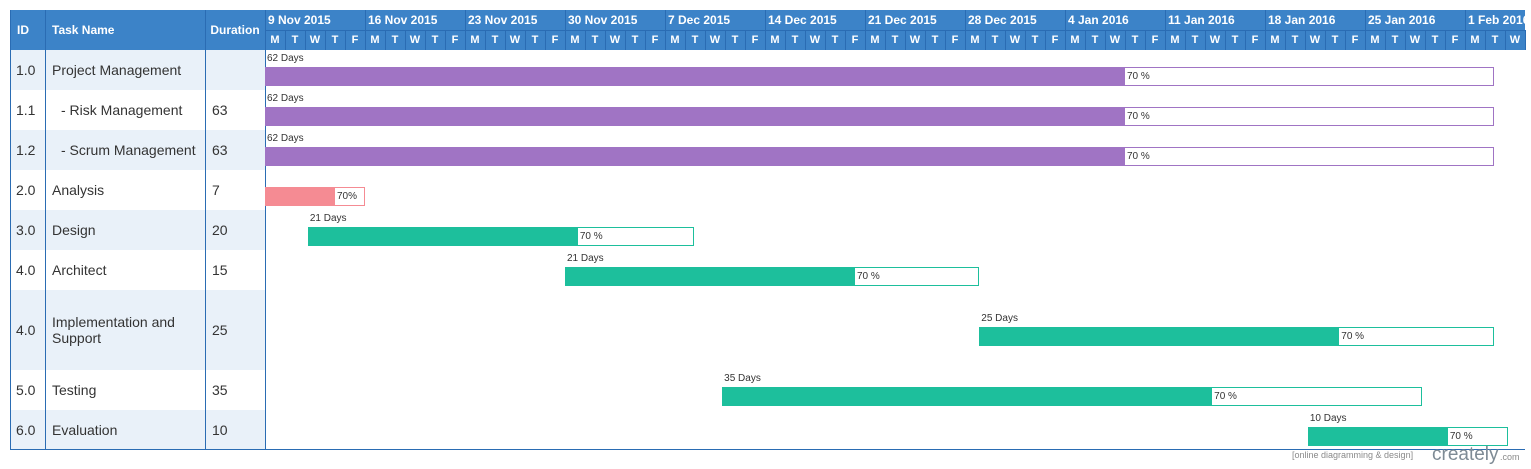 This screenshot has width=1531, height=469. I want to click on duration-label: 21 Days, so click(328, 218).